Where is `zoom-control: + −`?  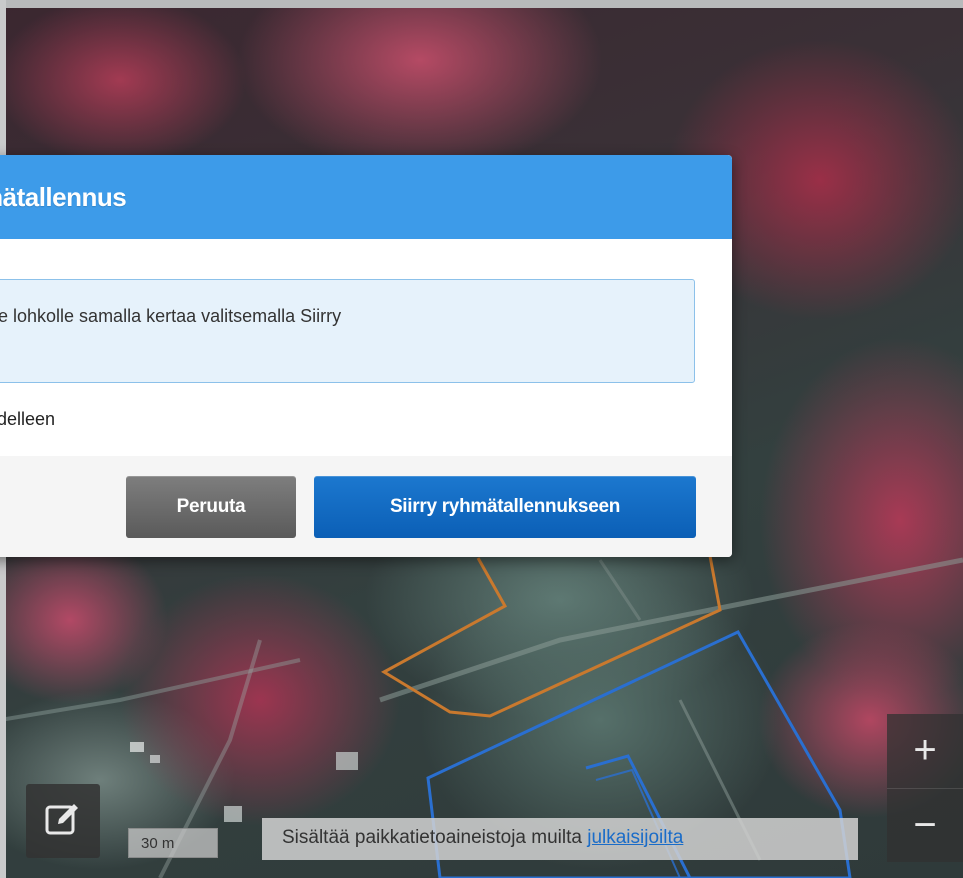 zoom-control: + − is located at coordinates (925, 788).